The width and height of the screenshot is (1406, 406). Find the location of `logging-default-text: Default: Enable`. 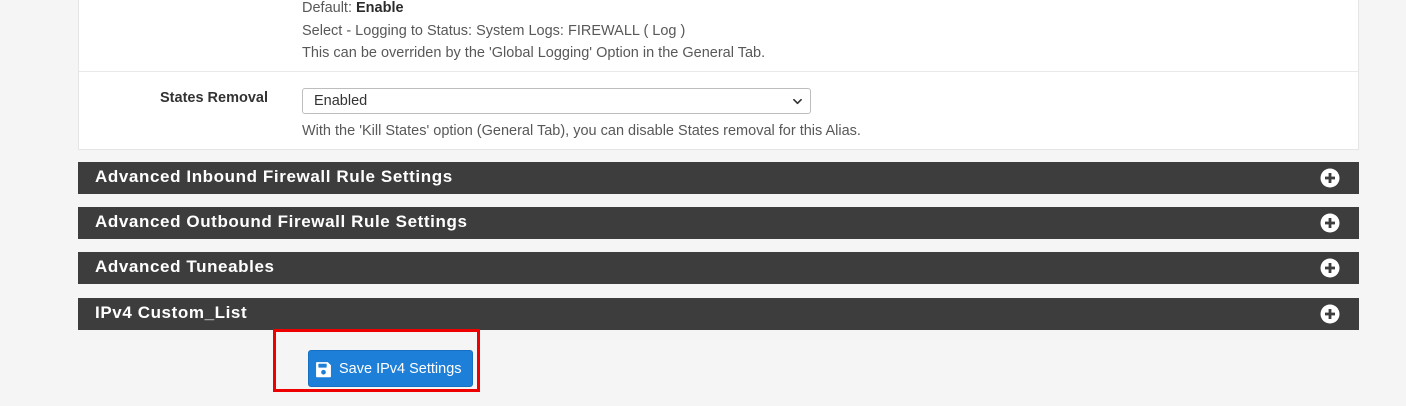

logging-default-text: Default: Enable is located at coordinates (353, 9).